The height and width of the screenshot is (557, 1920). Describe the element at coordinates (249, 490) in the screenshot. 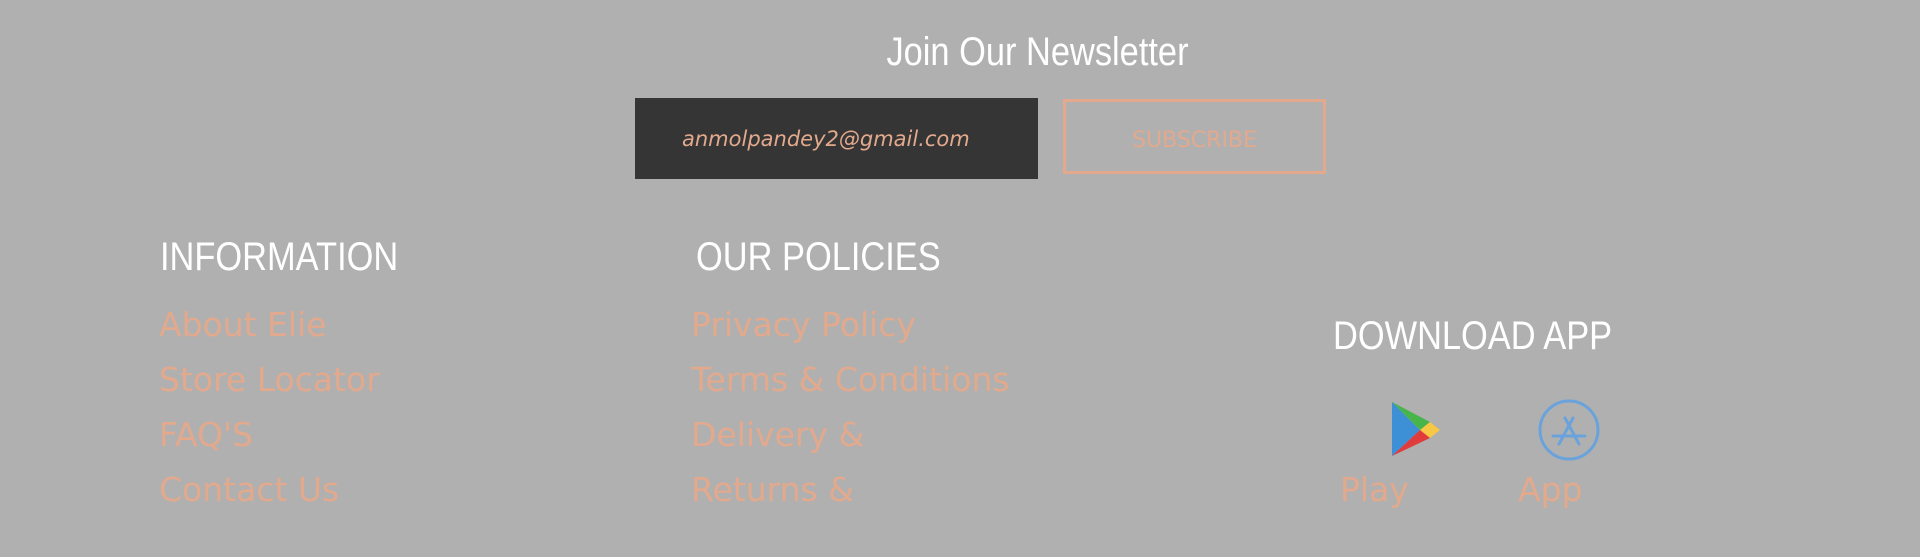

I see `link-contact-us: Contact Us` at that location.